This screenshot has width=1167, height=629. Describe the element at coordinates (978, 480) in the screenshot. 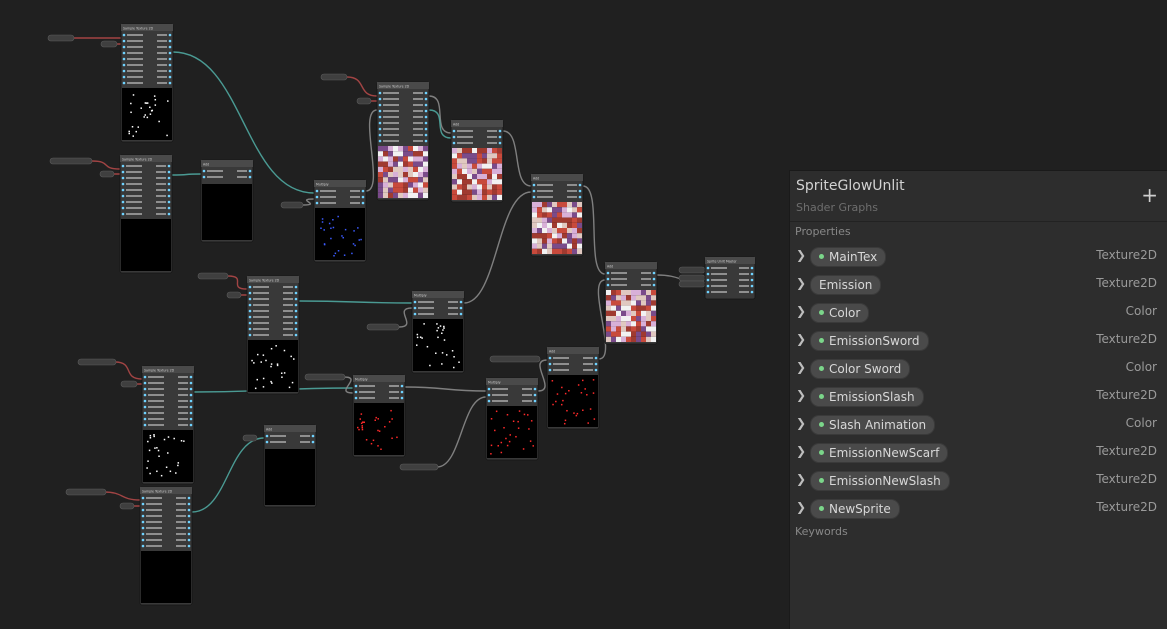

I see `property-row: ❯ EmissionNewSlash Texture2D` at that location.